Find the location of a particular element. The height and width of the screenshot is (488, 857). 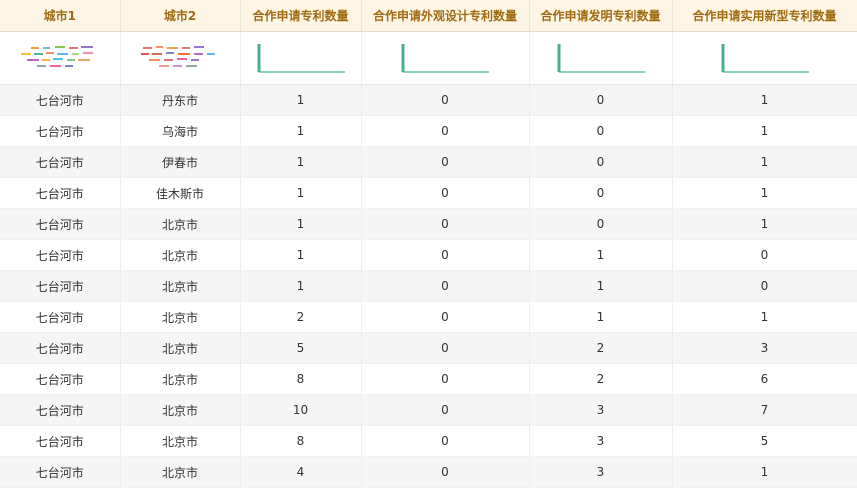

table-row: 七台河市 佳木斯市 1 0 0 1 is located at coordinates (428, 193).